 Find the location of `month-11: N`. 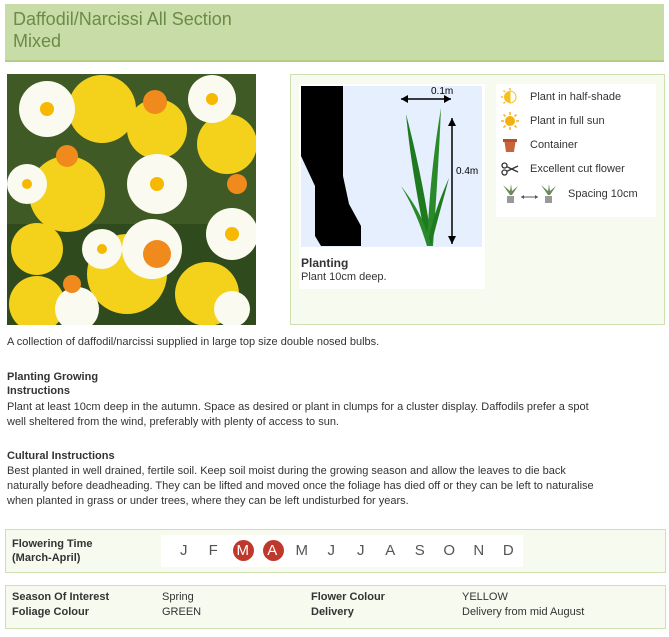

month-11: N is located at coordinates (479, 551).